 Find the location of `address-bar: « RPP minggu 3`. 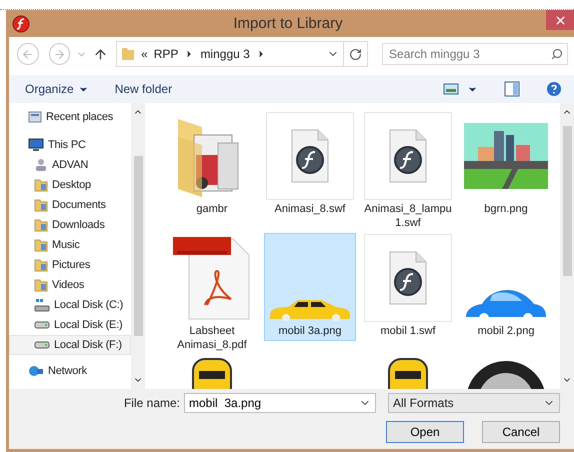

address-bar: « RPP minggu 3 is located at coordinates (242, 54).